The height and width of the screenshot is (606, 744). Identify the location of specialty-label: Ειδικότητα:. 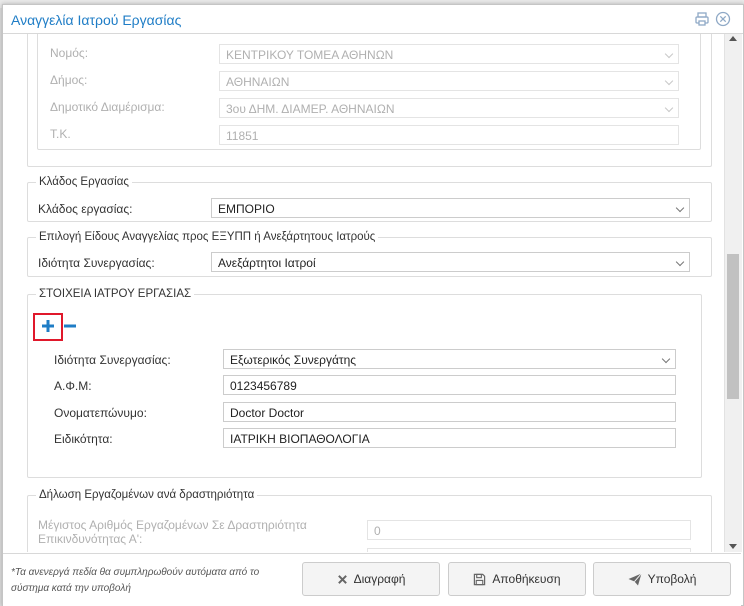
(83, 439).